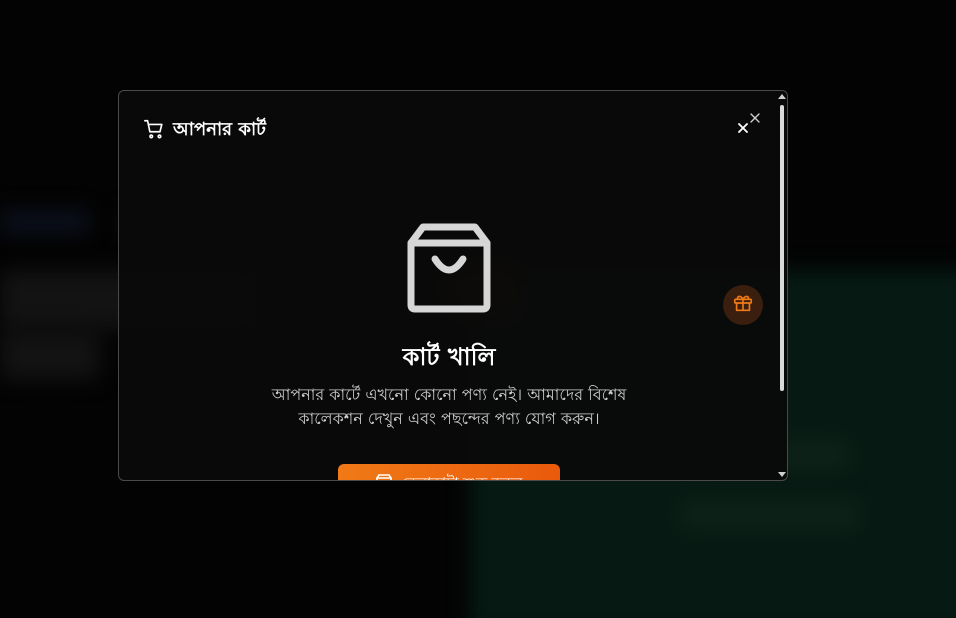  I want to click on start-shopping-button: কেনাকাটা শুরু করুন, so click(449, 472).